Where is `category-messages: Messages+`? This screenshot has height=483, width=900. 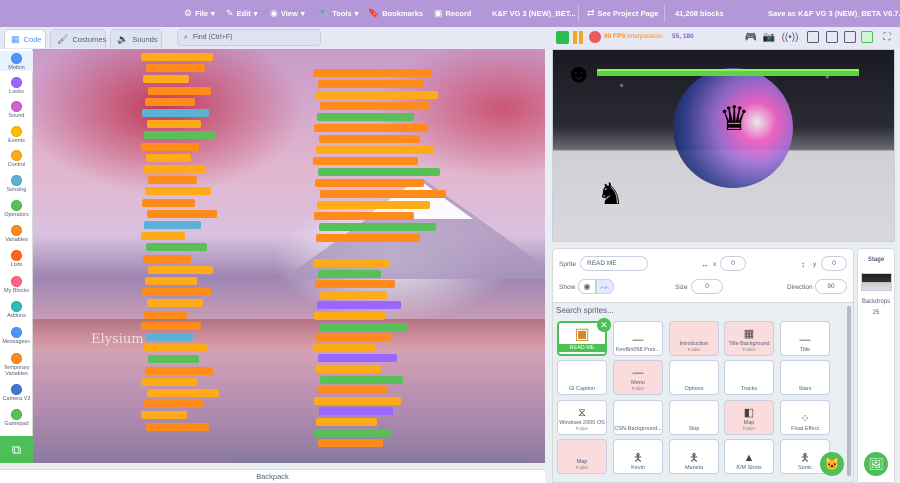
category-messages: Messages+ is located at coordinates (16, 335).